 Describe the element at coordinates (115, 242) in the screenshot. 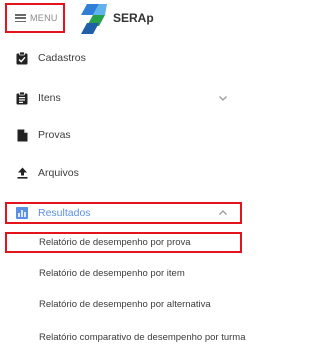

I see `sub-item-label: Relatório de desempenho por prova` at that location.